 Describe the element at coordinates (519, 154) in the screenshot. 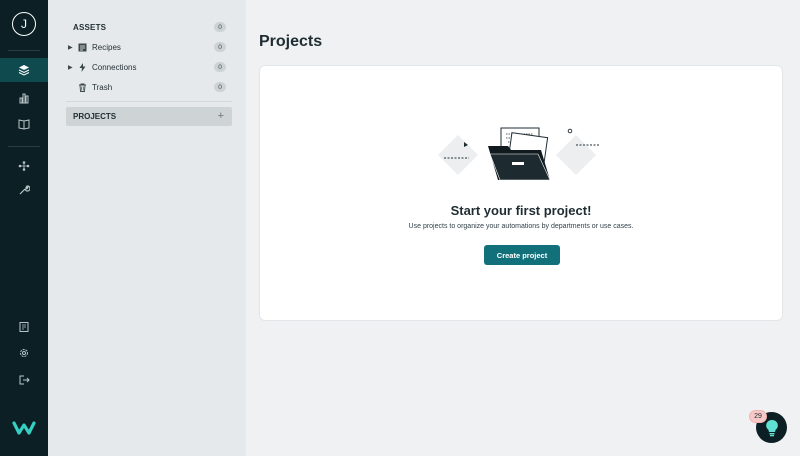

I see `folder-illustration` at that location.